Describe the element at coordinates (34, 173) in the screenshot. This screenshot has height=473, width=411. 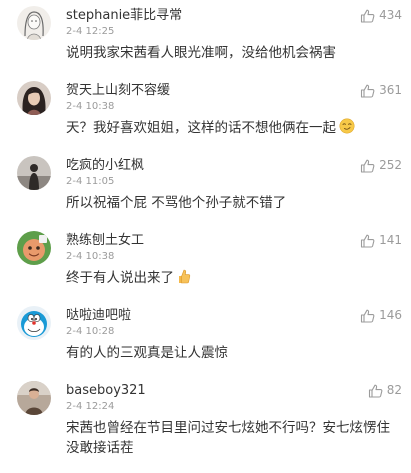
I see `silhouette-avatar` at that location.